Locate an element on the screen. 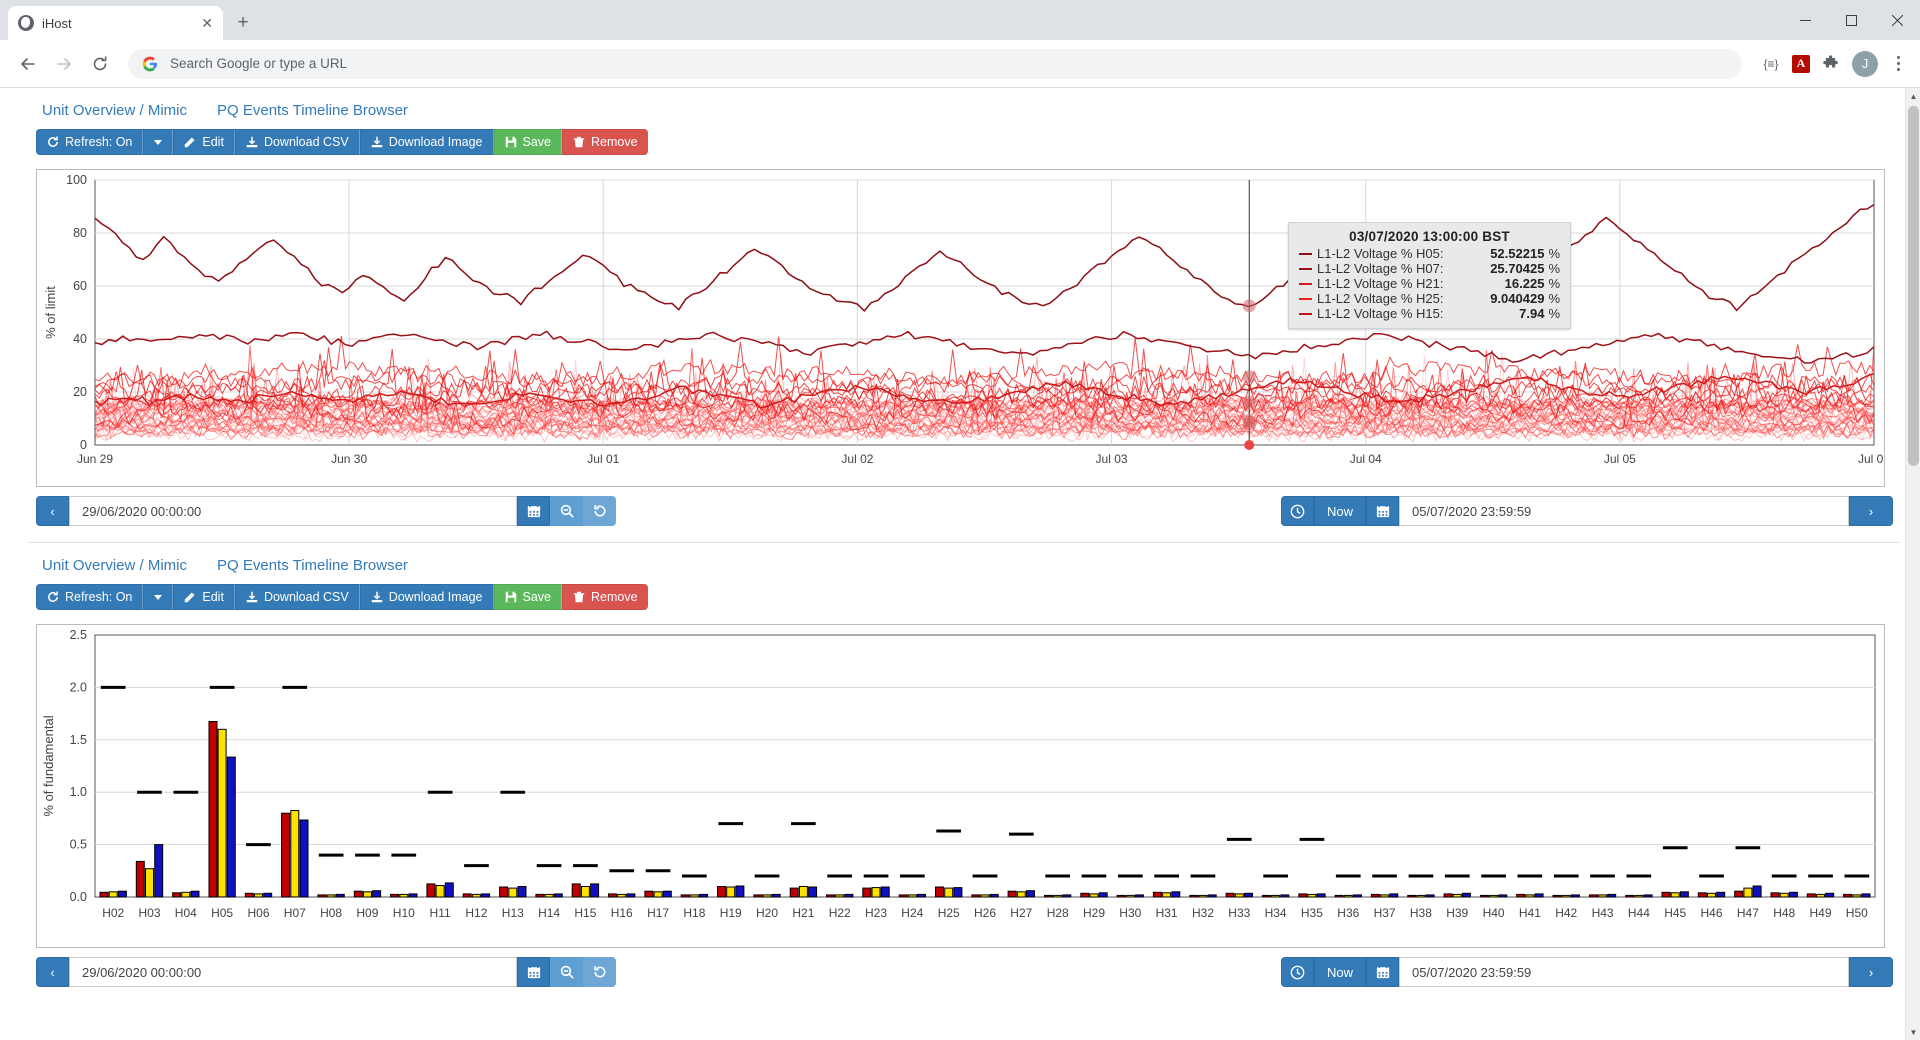 This screenshot has width=1920, height=1040. kebab-icon is located at coordinates (1898, 63).